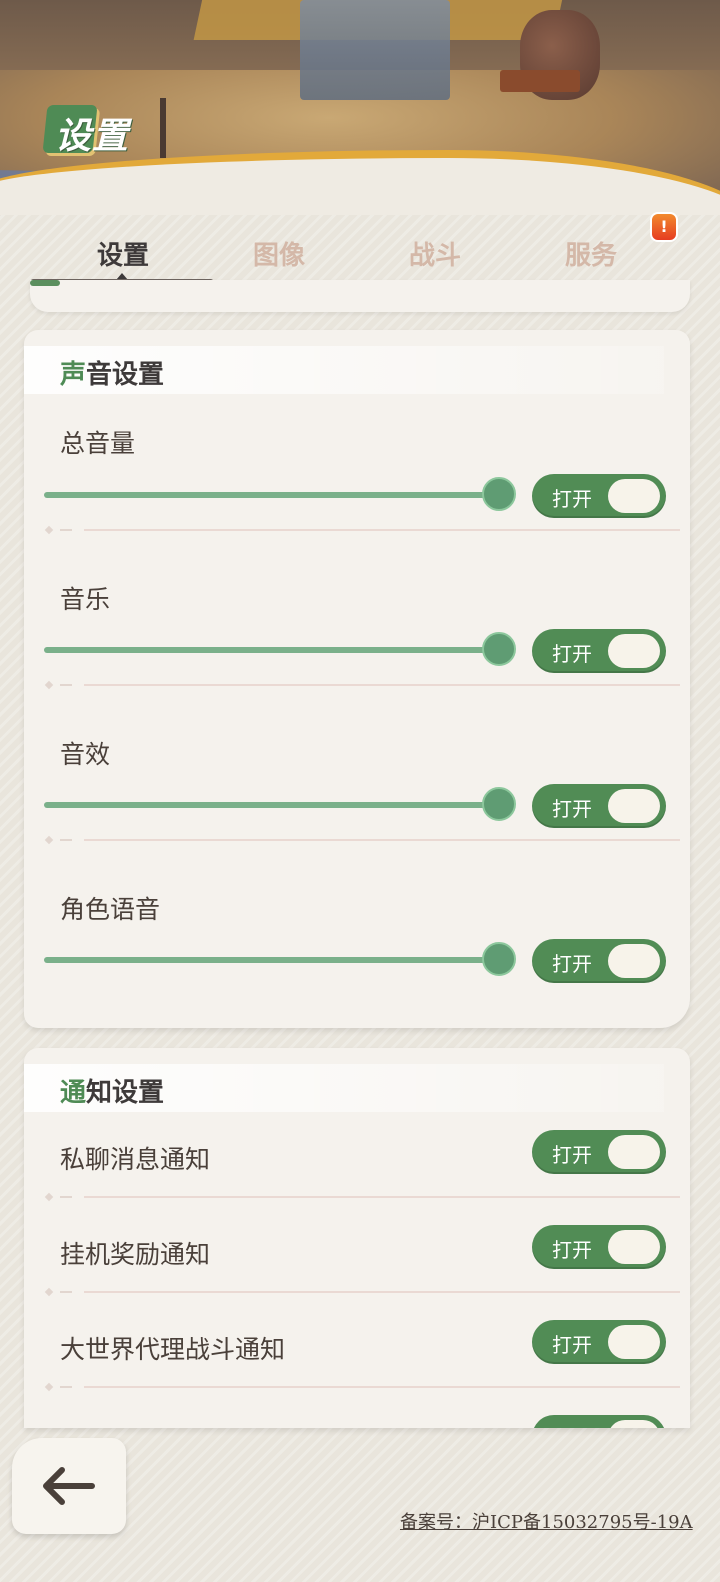 This screenshot has width=720, height=1582. I want to click on idle-reward-label: 挂机奖励通知, so click(135, 1254).